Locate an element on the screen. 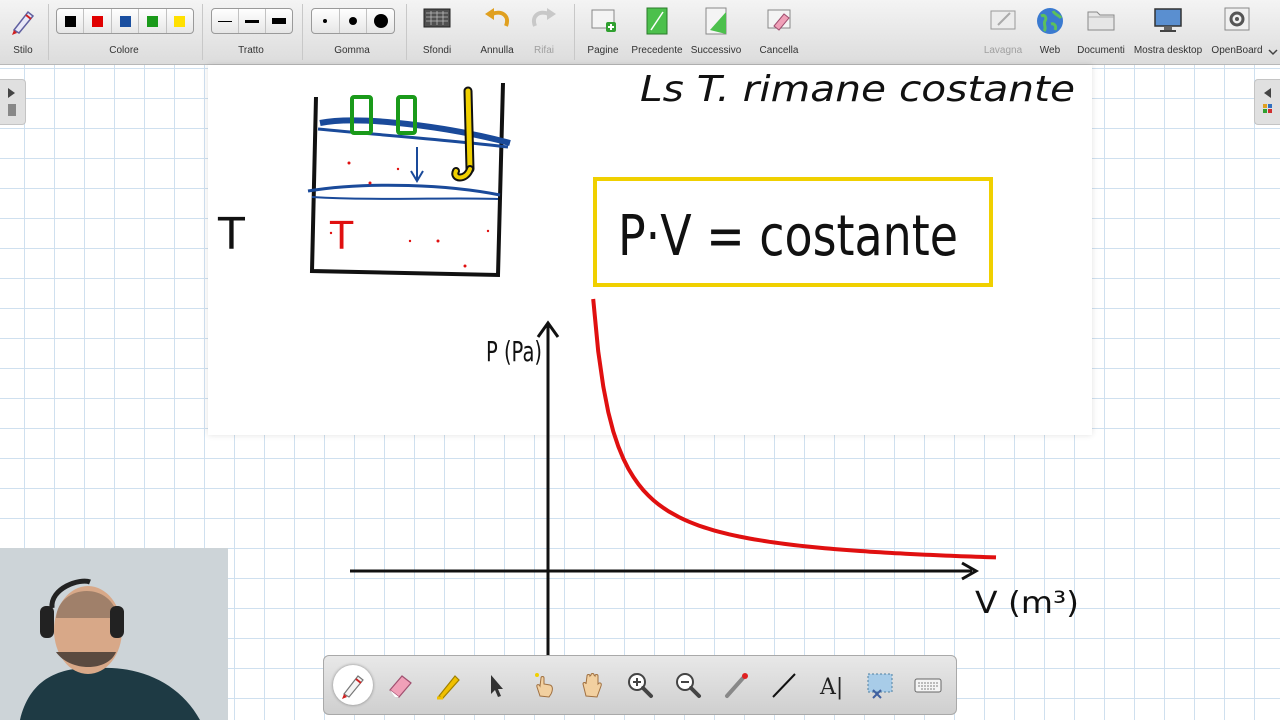 This screenshot has height=720, width=1280. temperature-label-red: T is located at coordinates (341, 236).